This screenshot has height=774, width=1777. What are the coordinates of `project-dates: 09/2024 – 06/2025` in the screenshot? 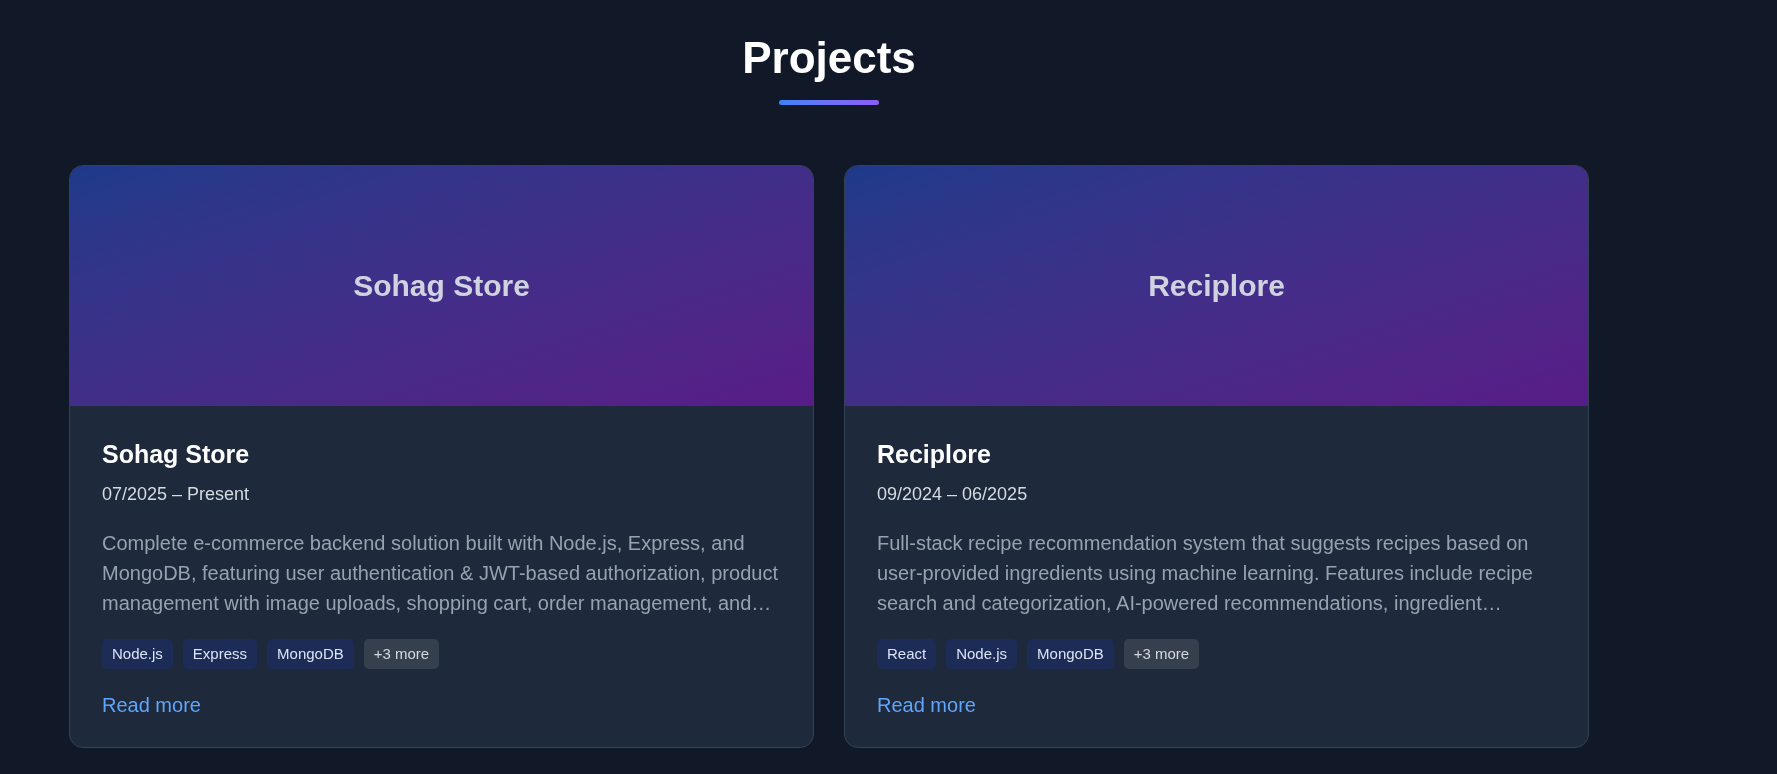 It's located at (952, 494).